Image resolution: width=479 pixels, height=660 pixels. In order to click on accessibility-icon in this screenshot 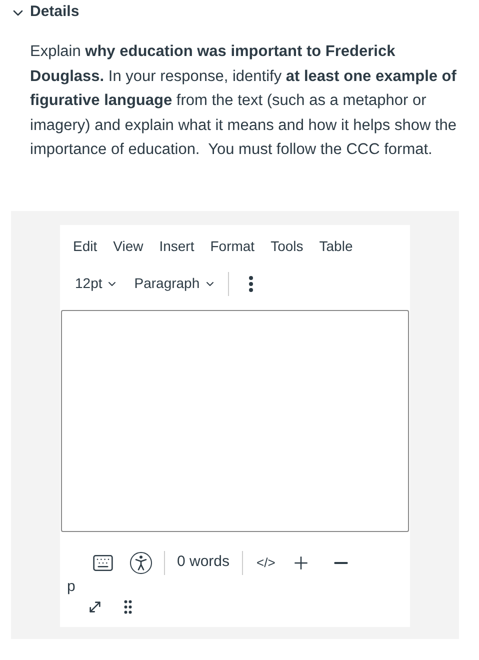, I will do `click(141, 563)`.